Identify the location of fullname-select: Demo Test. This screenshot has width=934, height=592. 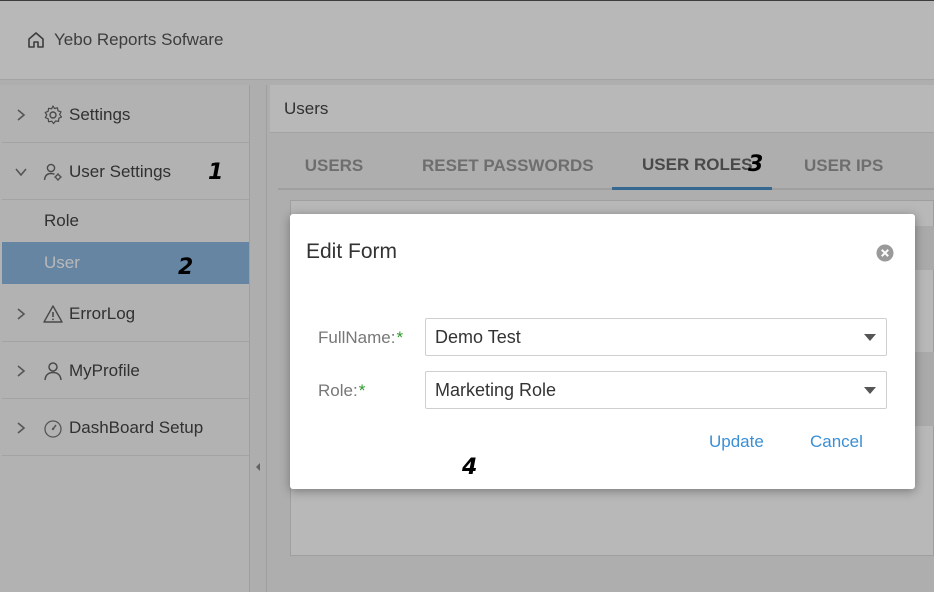
(656, 337).